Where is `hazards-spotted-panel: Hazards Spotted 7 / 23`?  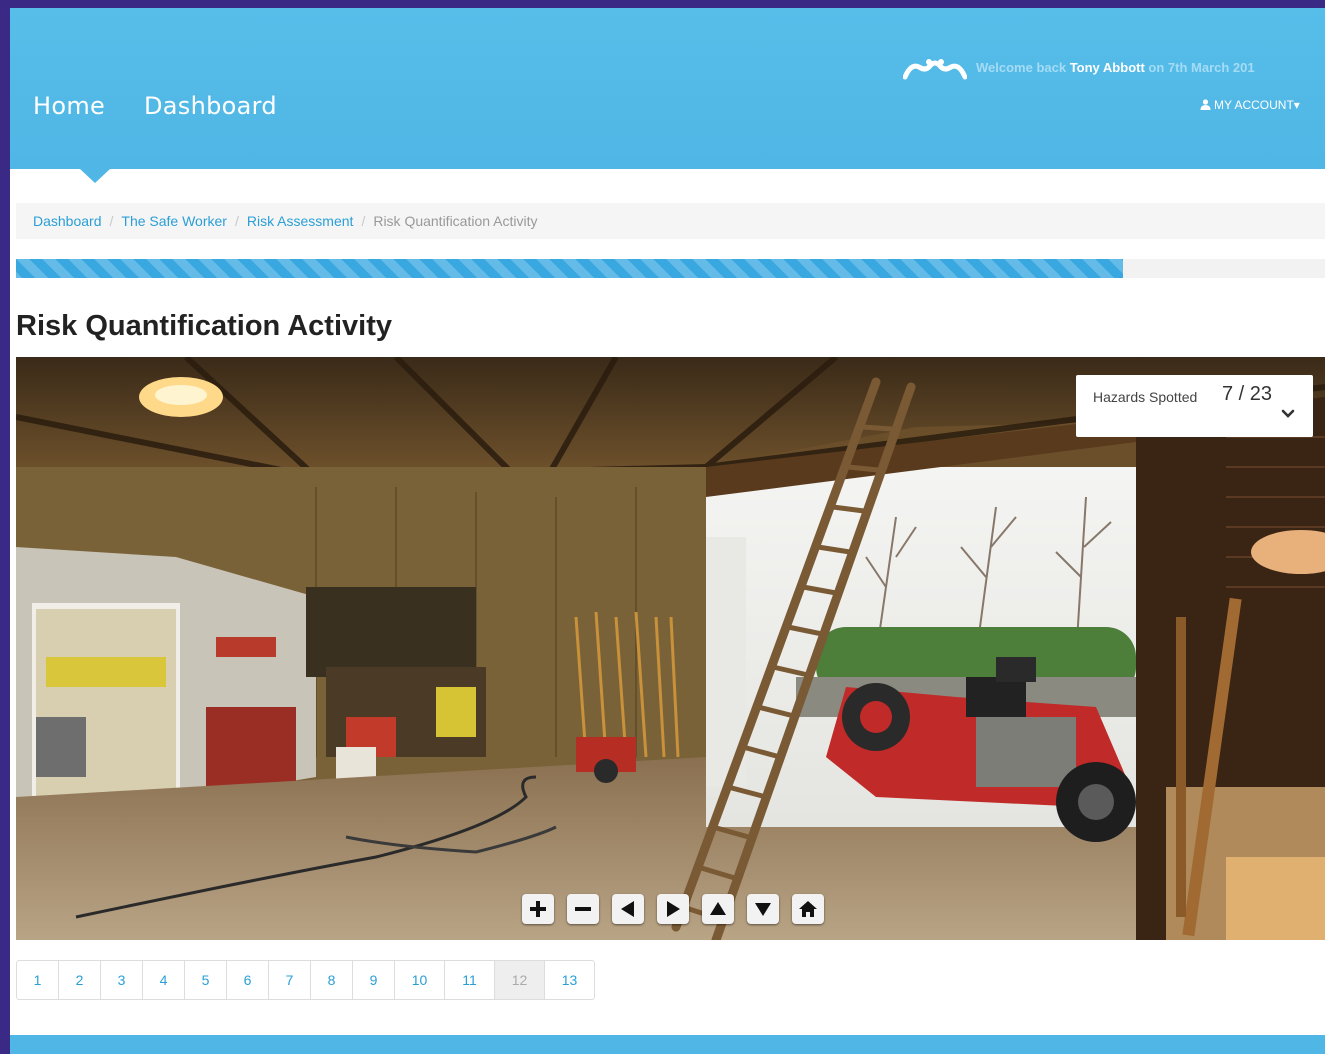 hazards-spotted-panel: Hazards Spotted 7 / 23 is located at coordinates (1194, 406).